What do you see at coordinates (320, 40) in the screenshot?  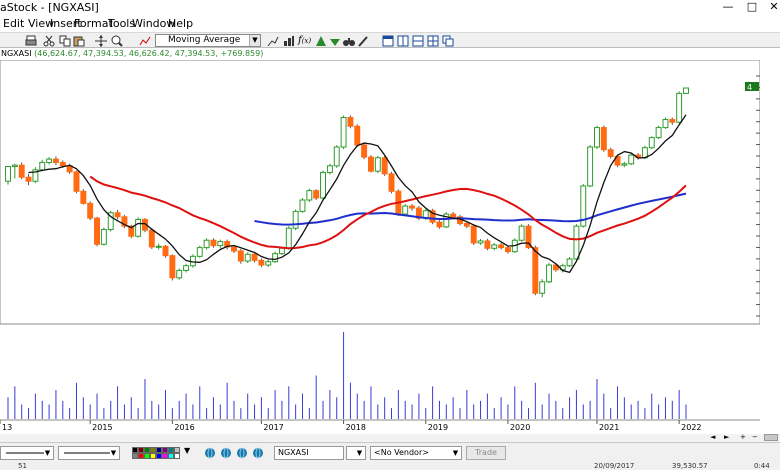 I see `add-icon` at bounding box center [320, 40].